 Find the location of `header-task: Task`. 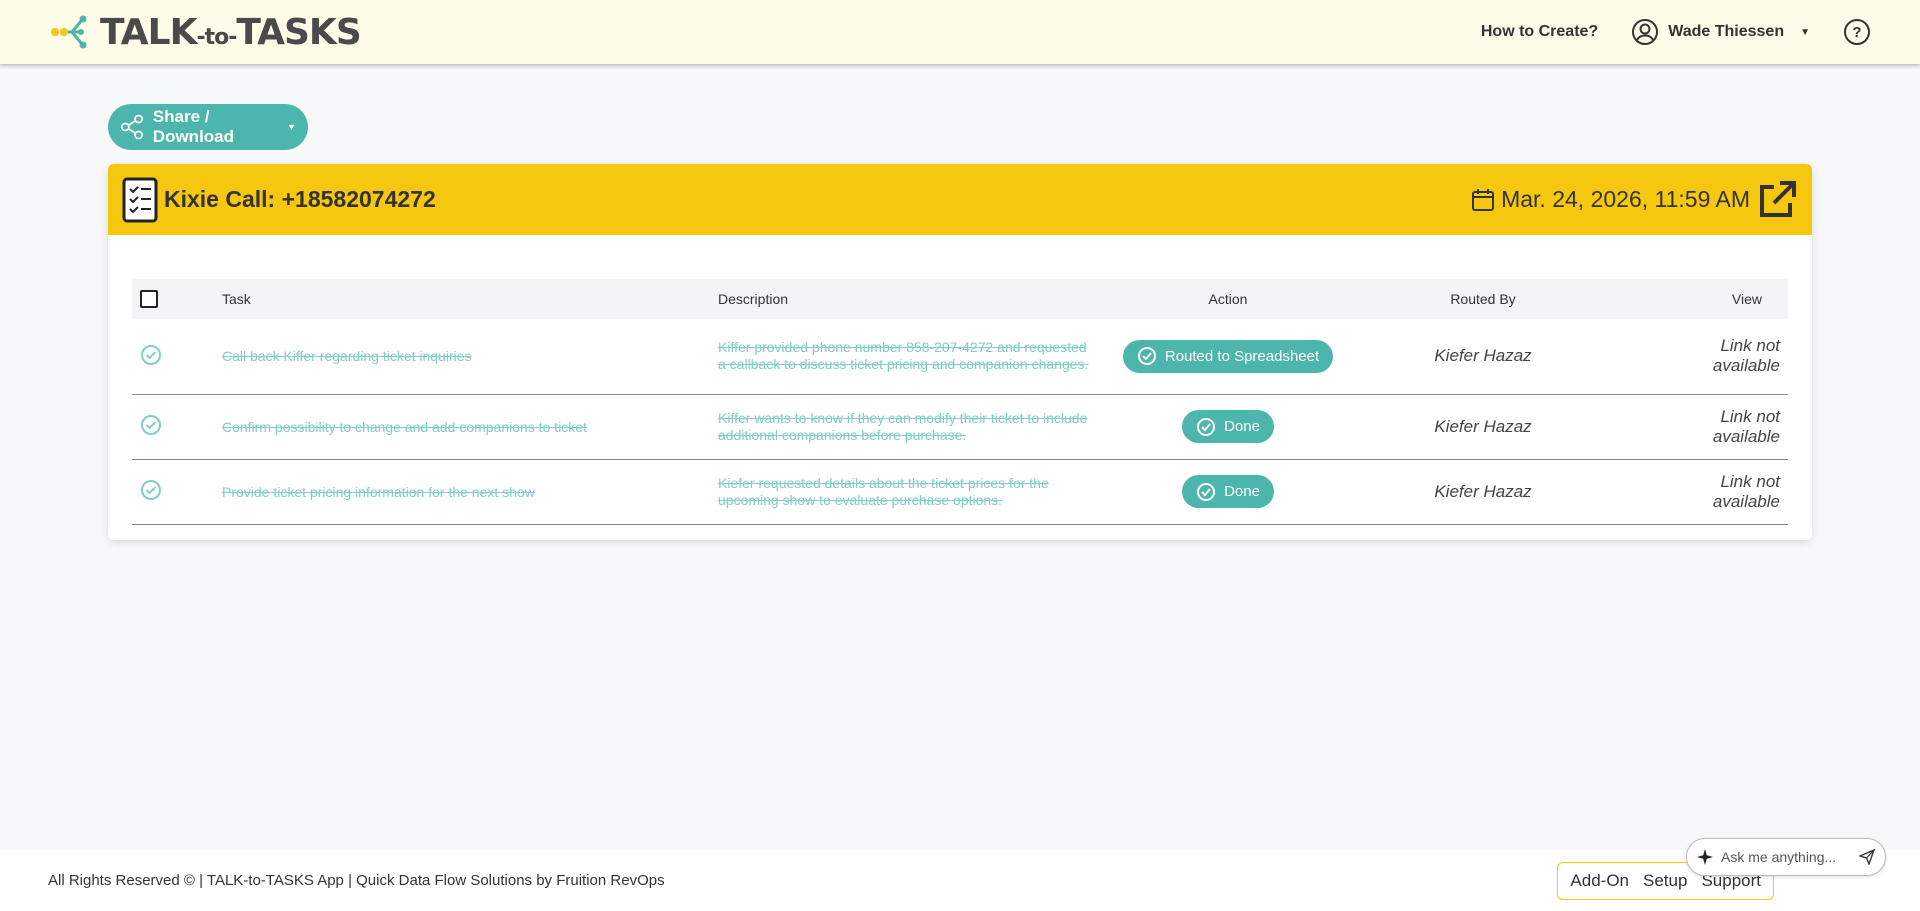

header-task: Task is located at coordinates (236, 299).